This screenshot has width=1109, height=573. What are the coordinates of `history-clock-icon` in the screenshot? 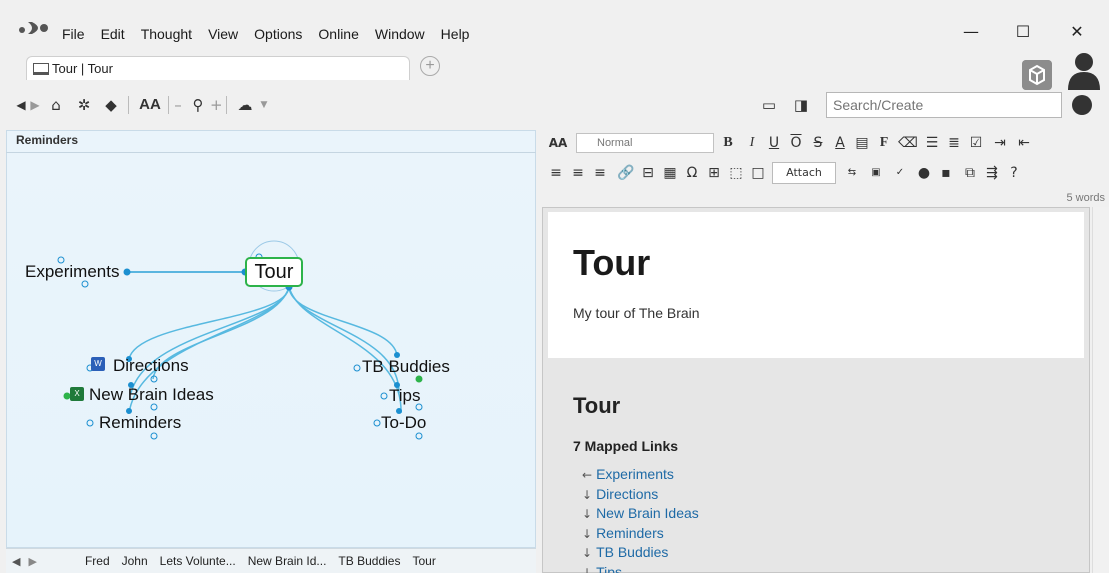 It's located at (1082, 105).